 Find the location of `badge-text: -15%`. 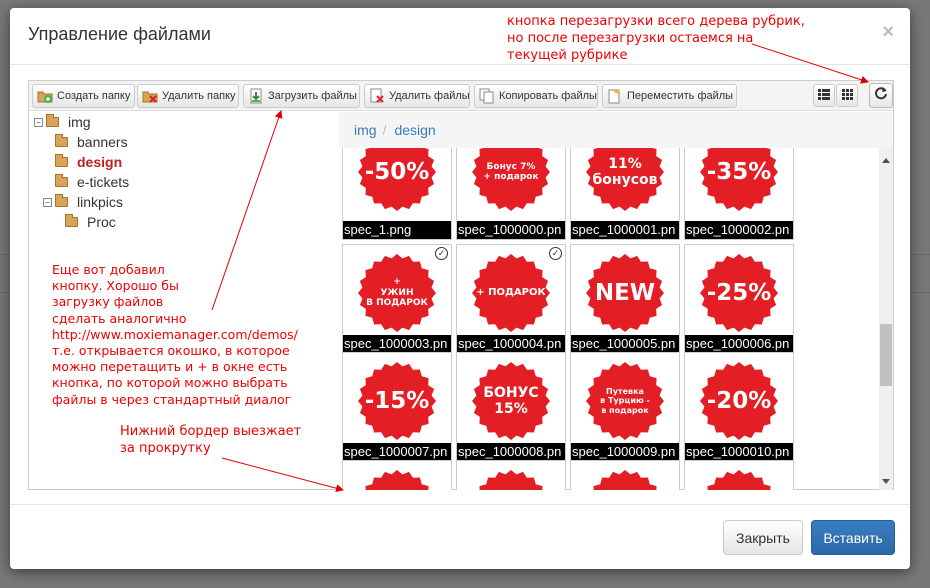

badge-text: -15% is located at coordinates (397, 400).